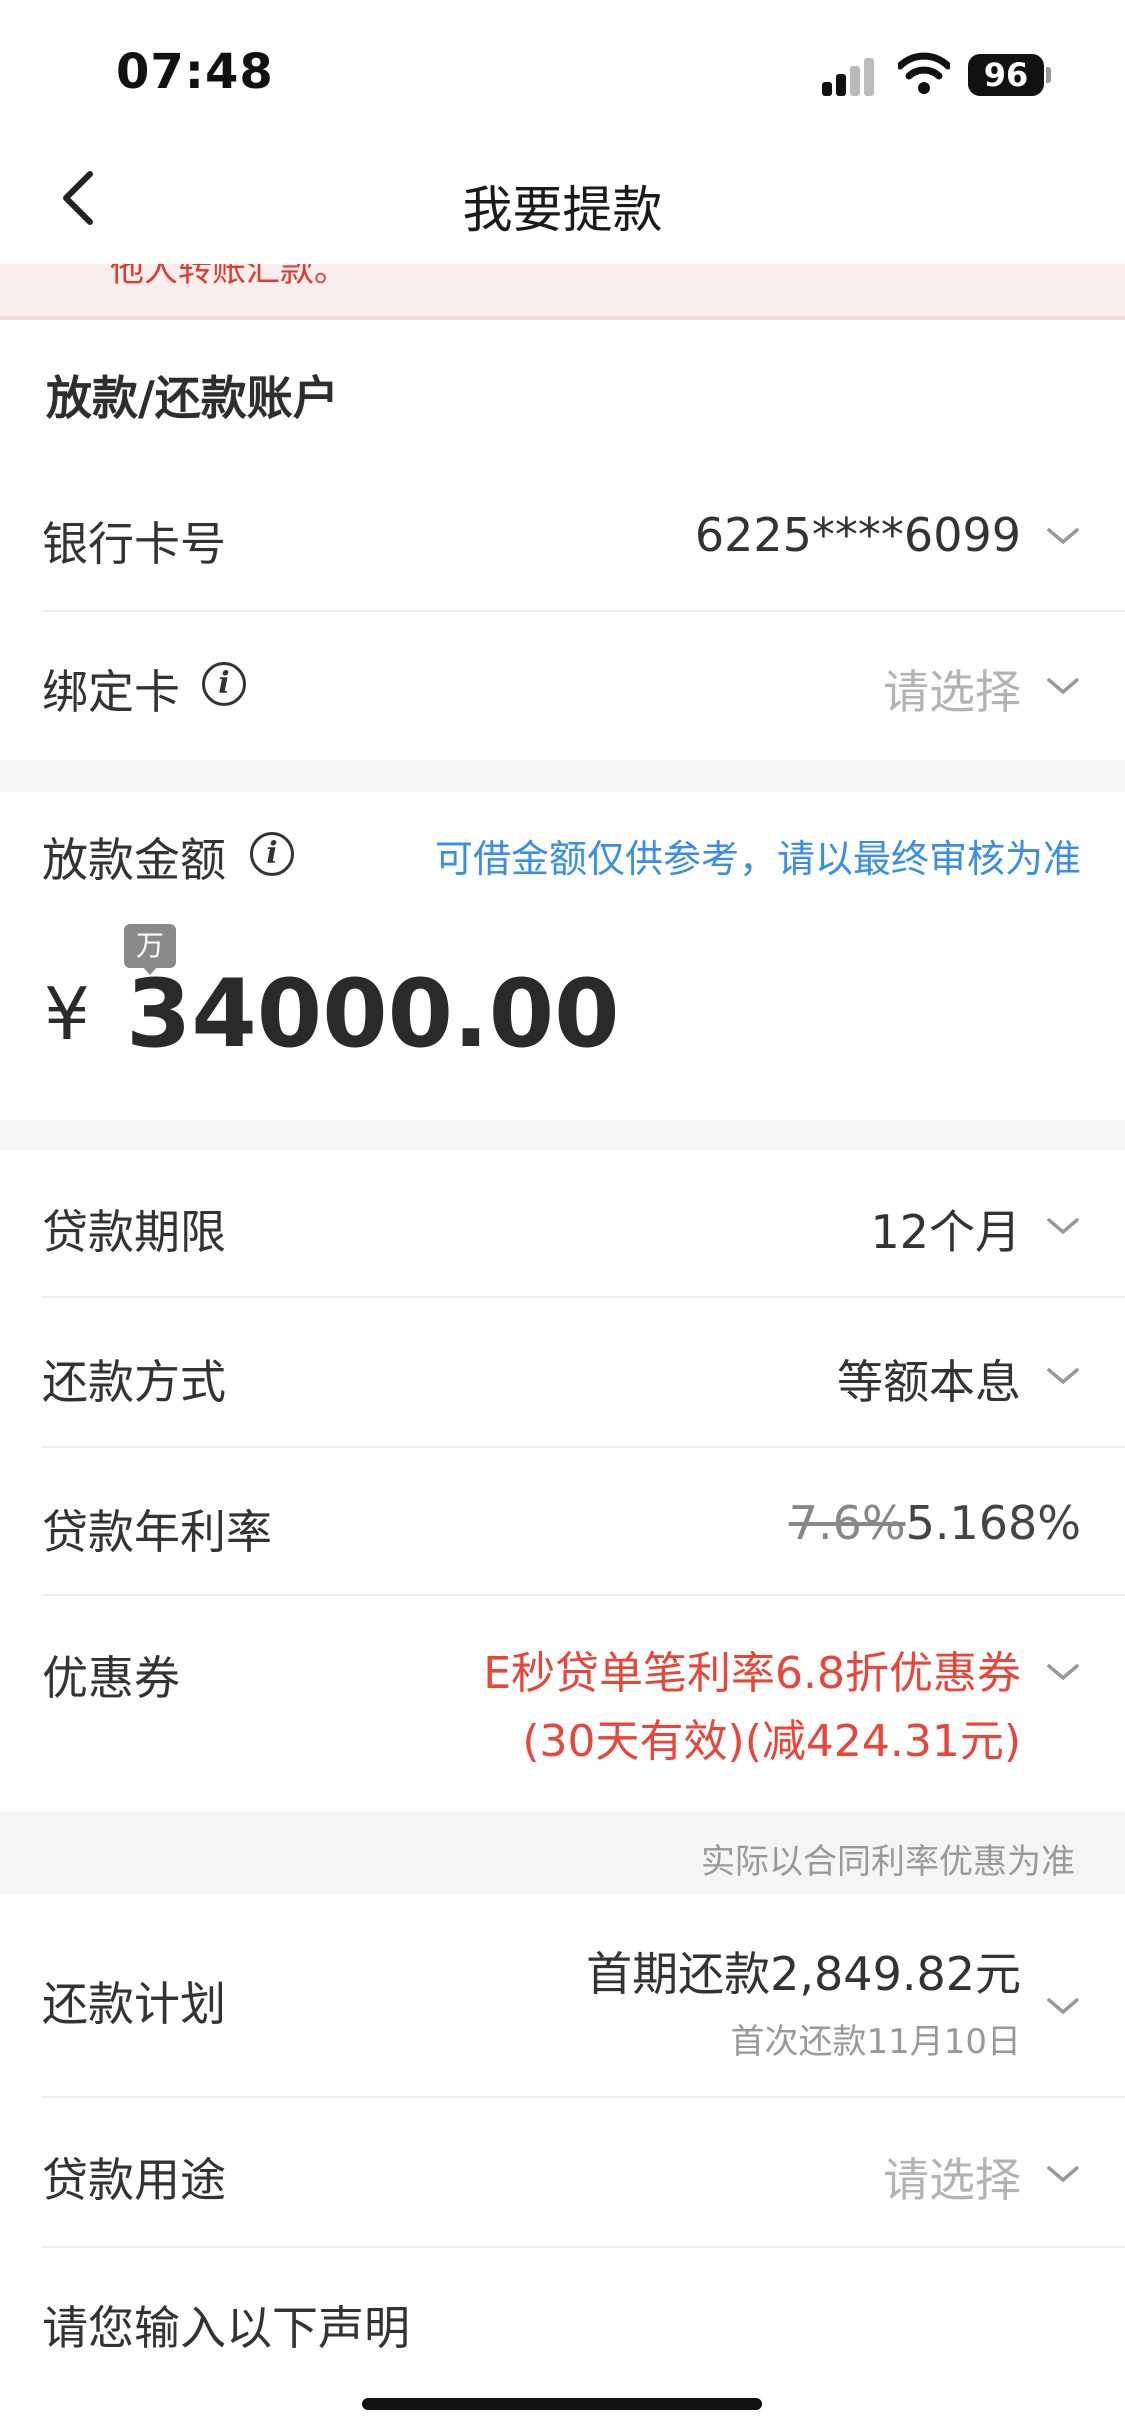  Describe the element at coordinates (771, 1741) in the screenshot. I see `coupon-line2: (30天有效)(减424.31元)` at that location.